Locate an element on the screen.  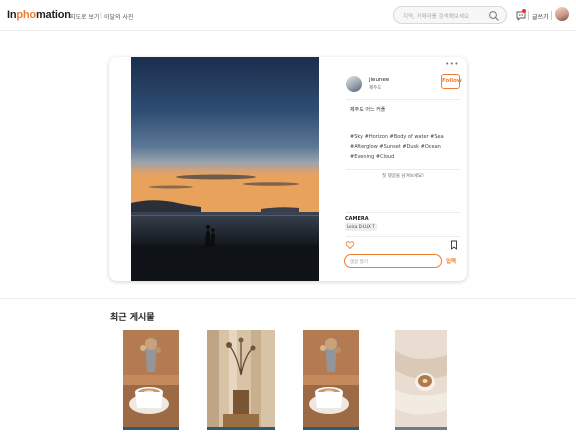
heart-icon is located at coordinates (350, 245).